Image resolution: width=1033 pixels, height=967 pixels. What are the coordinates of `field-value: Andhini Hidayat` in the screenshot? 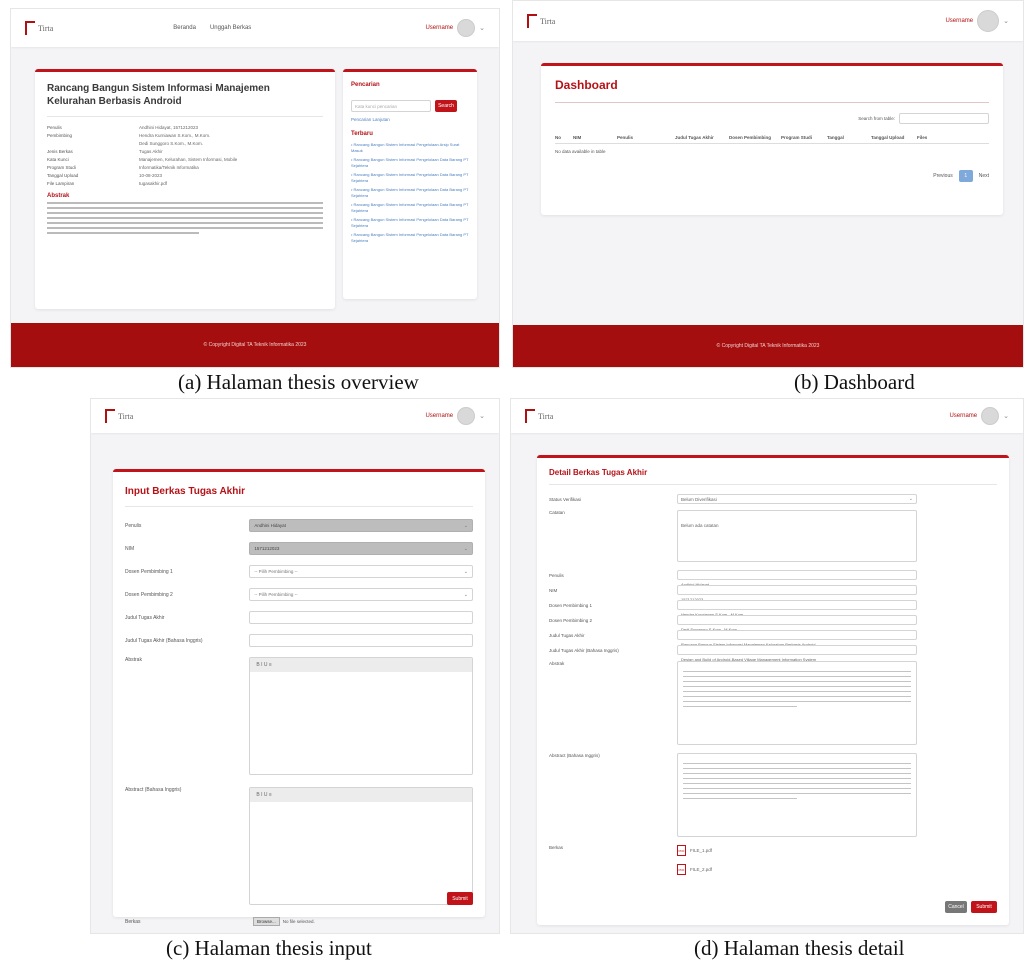 It's located at (797, 578).